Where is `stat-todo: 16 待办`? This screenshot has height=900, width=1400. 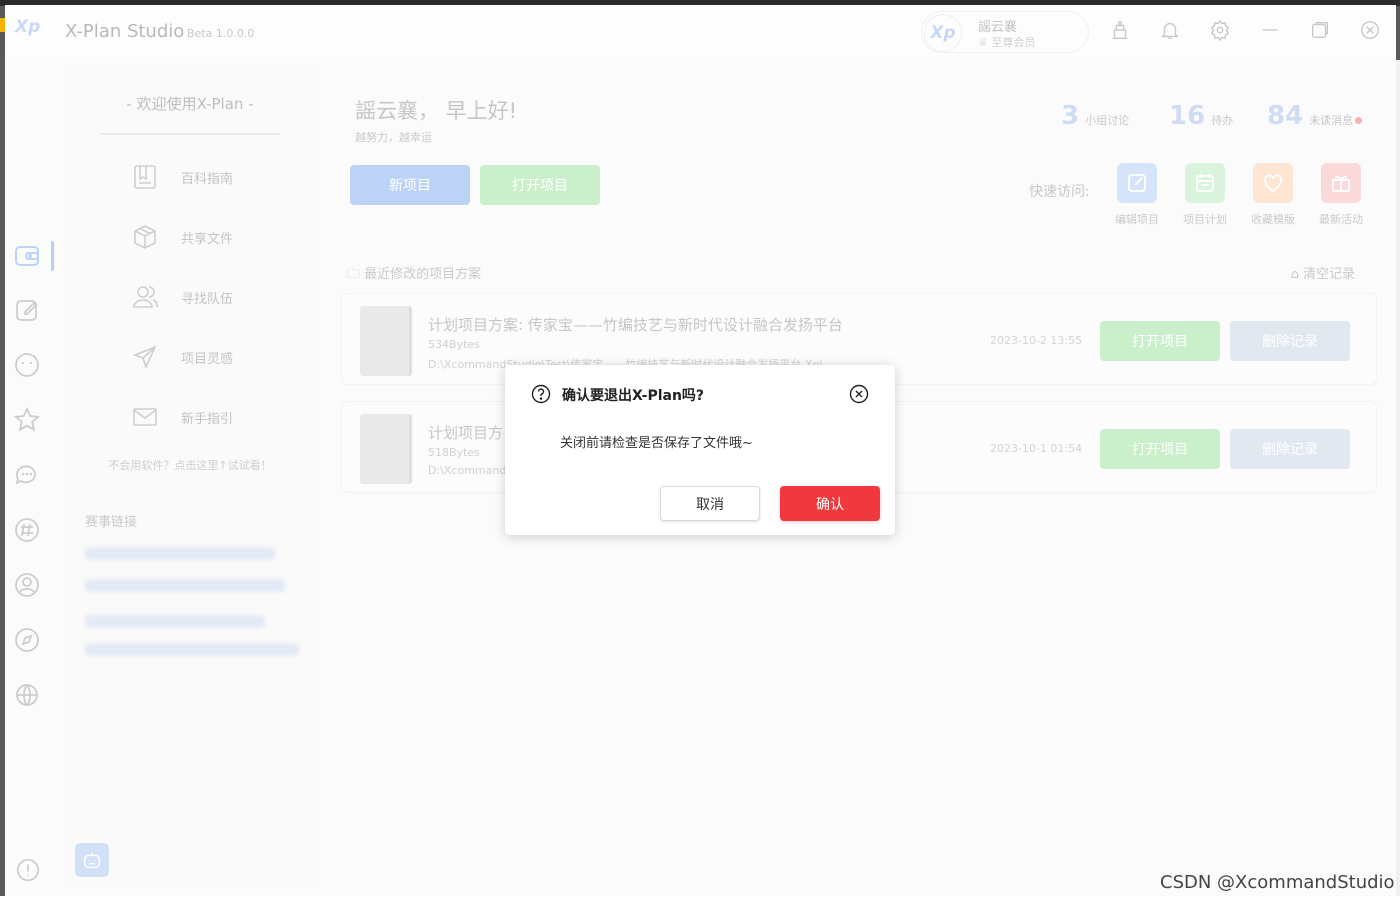 stat-todo: 16 待办 is located at coordinates (1201, 116).